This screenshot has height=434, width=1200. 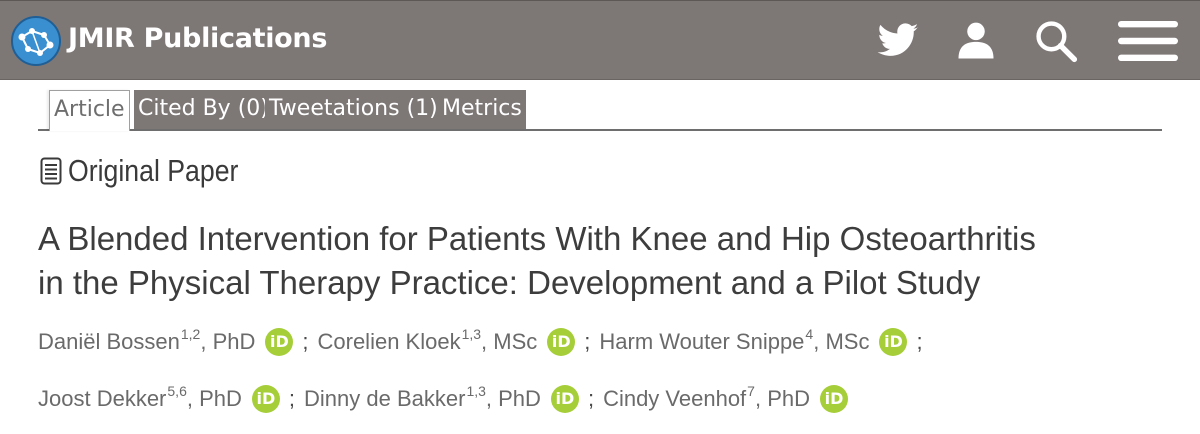 I want to click on author-affiliation: 1,2, so click(x=190, y=334).